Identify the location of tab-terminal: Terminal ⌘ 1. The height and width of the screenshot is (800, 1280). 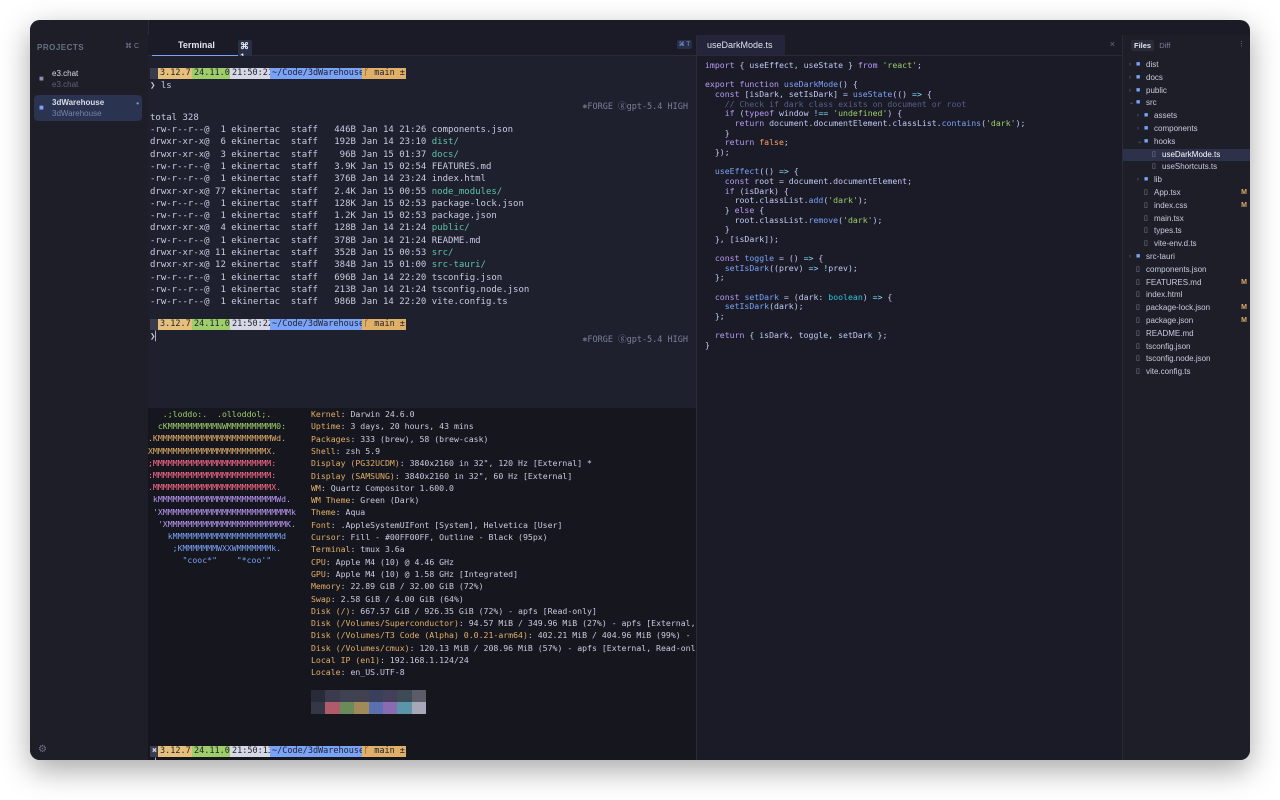
(202, 49).